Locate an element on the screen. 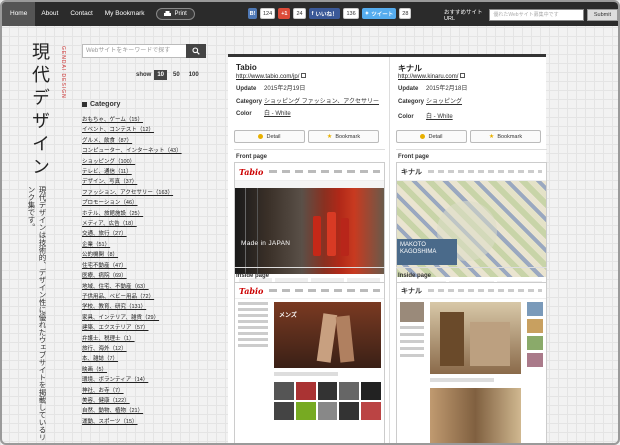 Image resolution: width=620 pixels, height=445 pixels. category-item: おもちゃ、ゲーム（15） is located at coordinates (132, 120).